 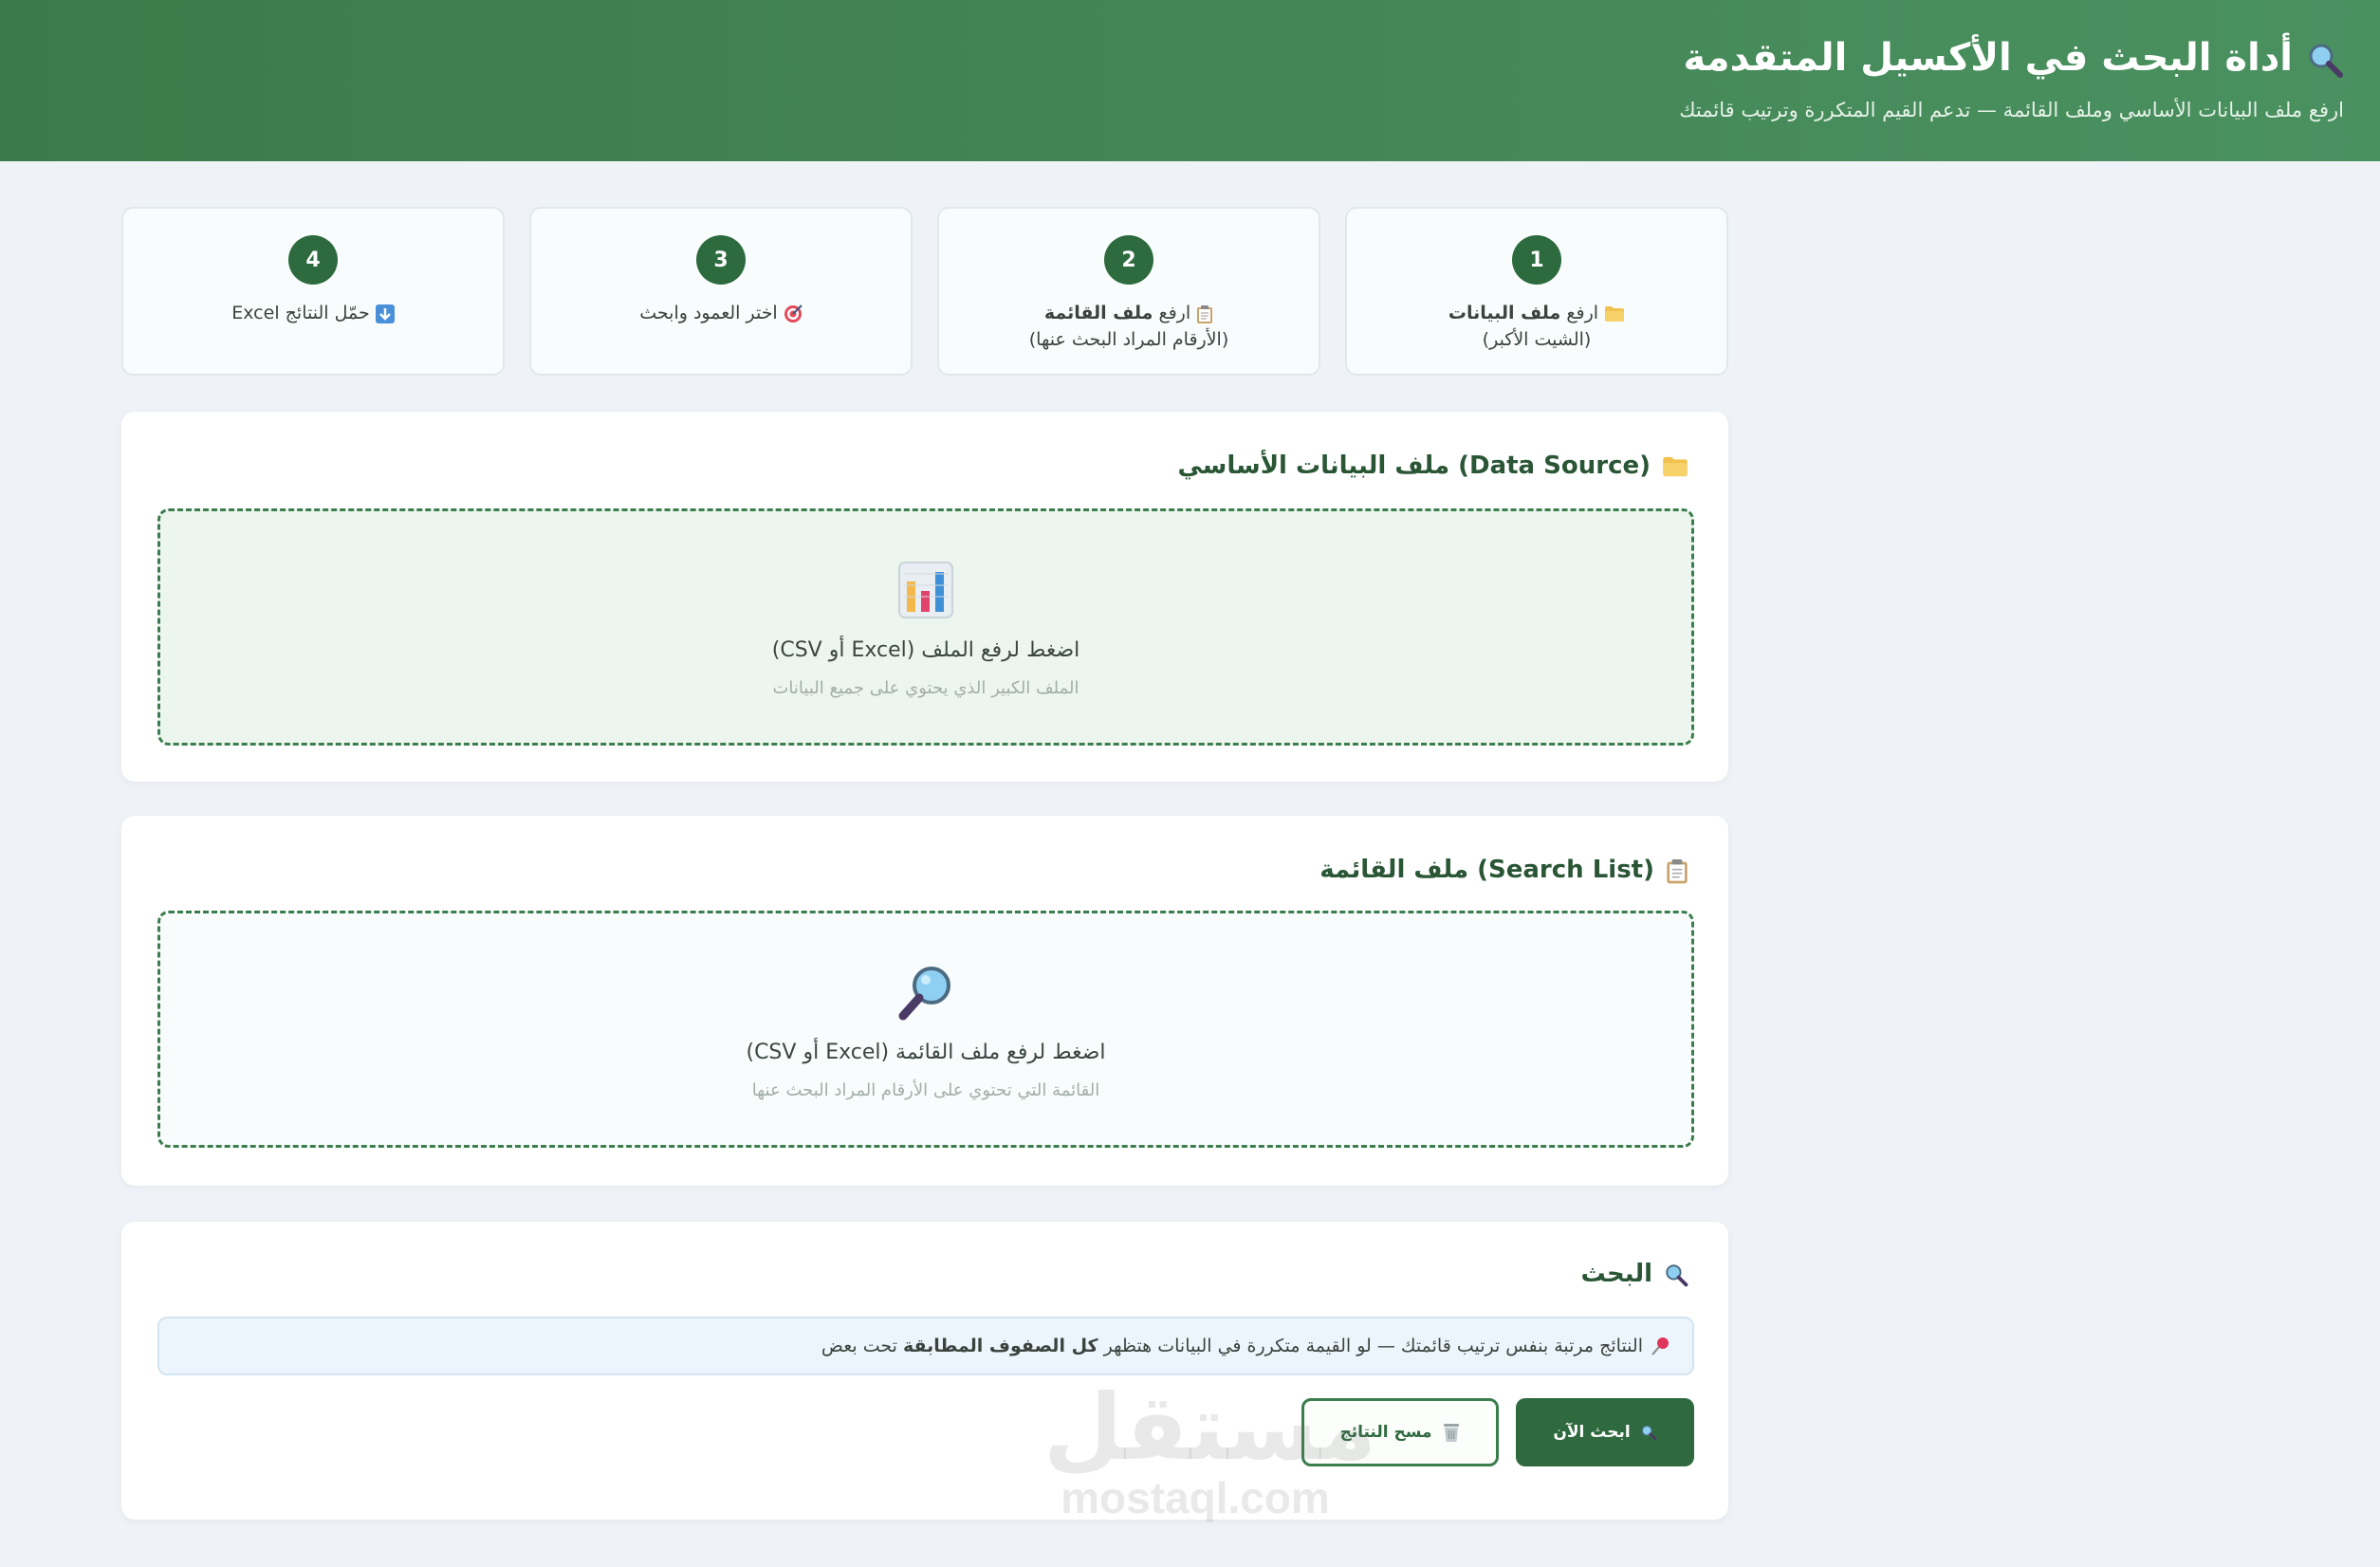 What do you see at coordinates (1128, 260) in the screenshot?
I see `step-number: 2` at bounding box center [1128, 260].